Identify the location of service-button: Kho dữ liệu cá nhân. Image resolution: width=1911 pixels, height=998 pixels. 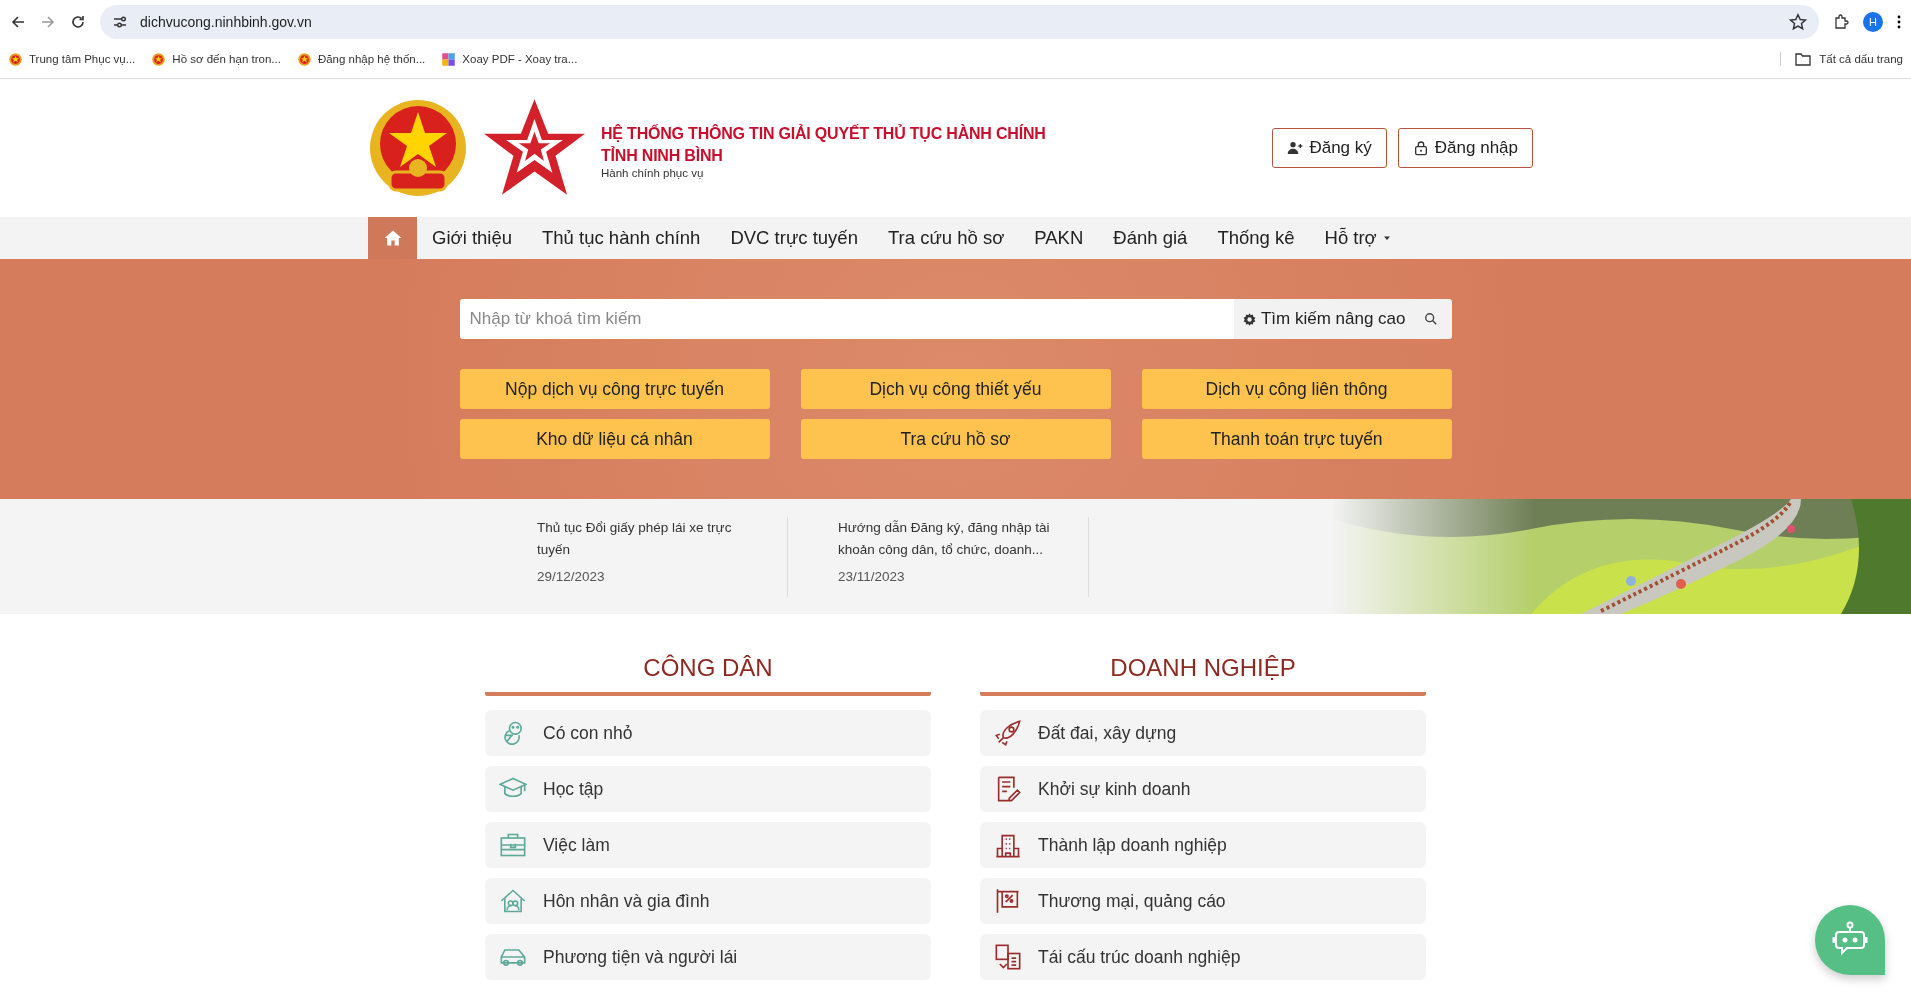
(614, 439).